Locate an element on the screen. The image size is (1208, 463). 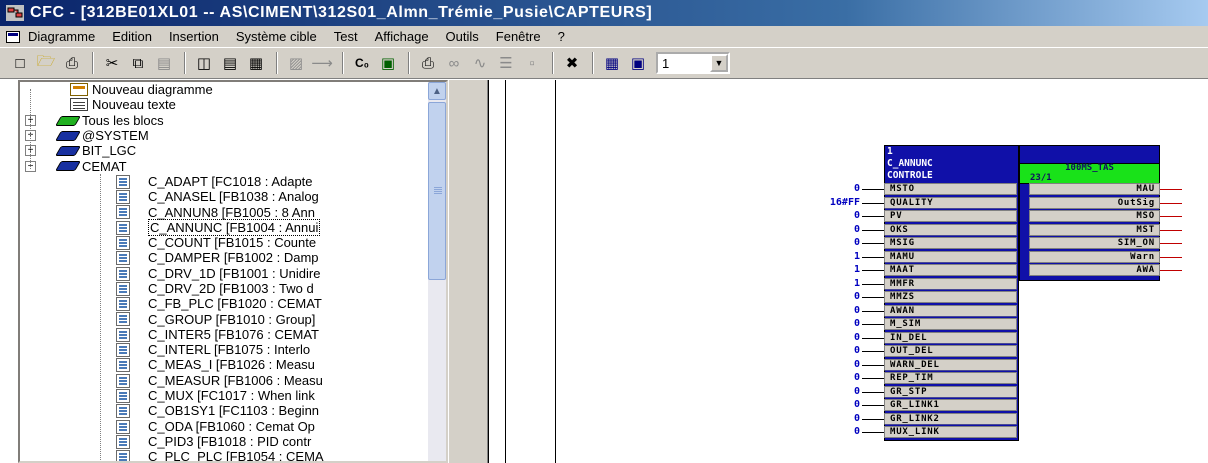
tree-item: C_DRV_1D [FB1001 : Unidire is located at coordinates (220, 273).